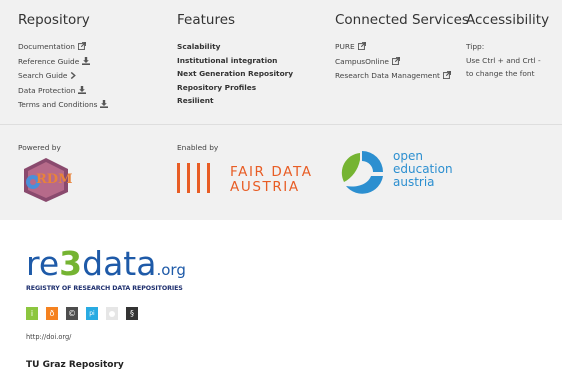 The height and width of the screenshot is (370, 562). Describe the element at coordinates (73, 77) in the screenshot. I see `chevron-right-icon` at that location.